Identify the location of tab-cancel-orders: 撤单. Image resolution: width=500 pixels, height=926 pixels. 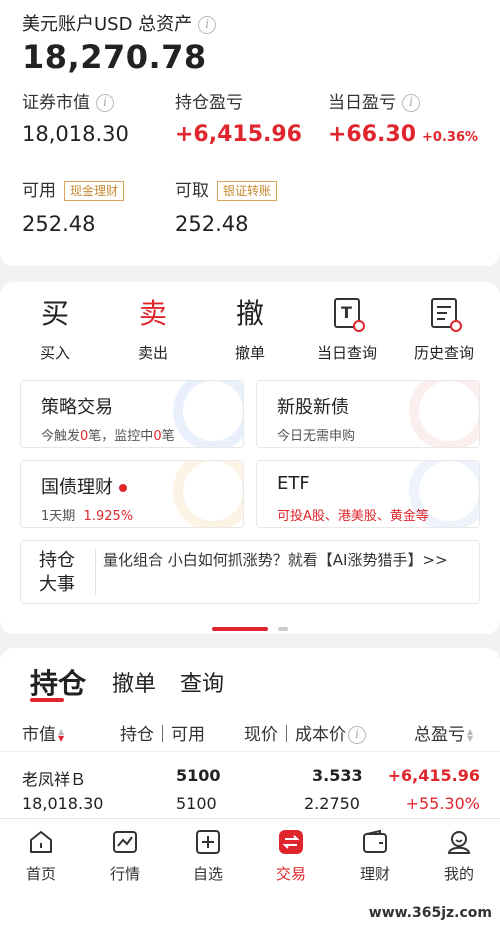
(134, 682).